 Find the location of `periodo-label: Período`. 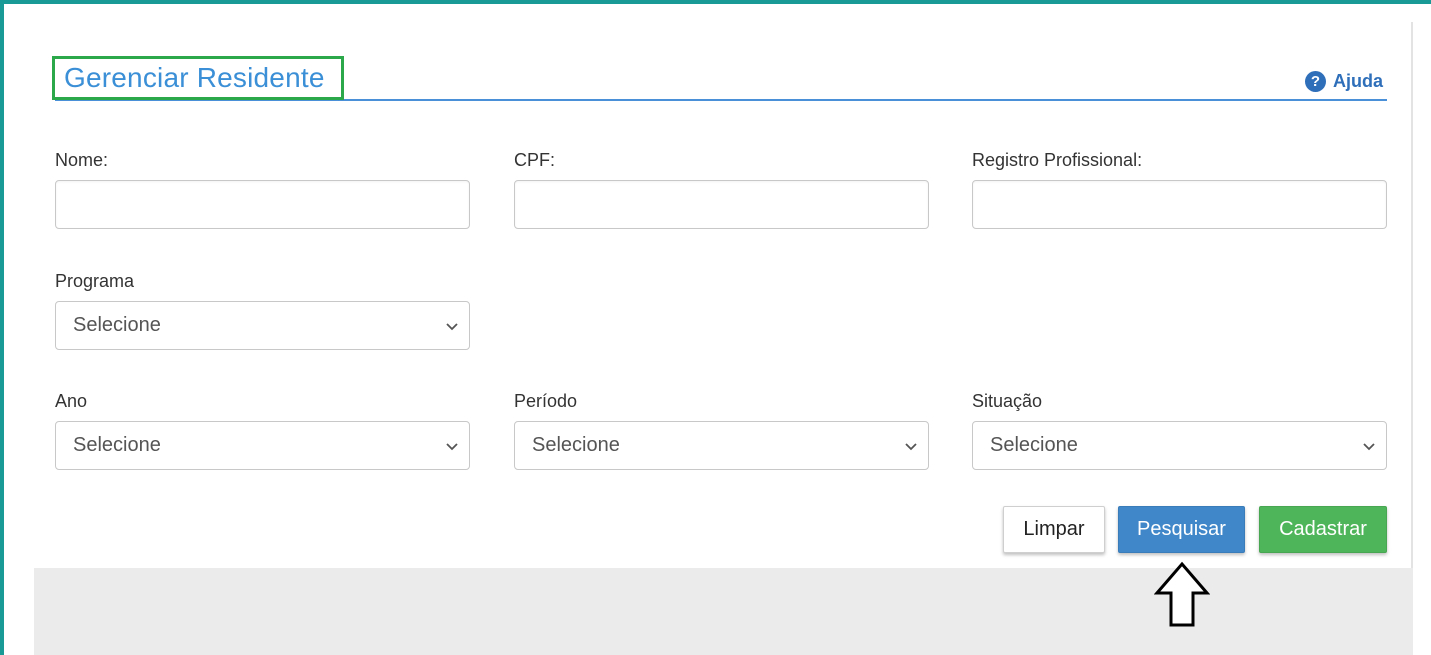

periodo-label: Período is located at coordinates (546, 401).